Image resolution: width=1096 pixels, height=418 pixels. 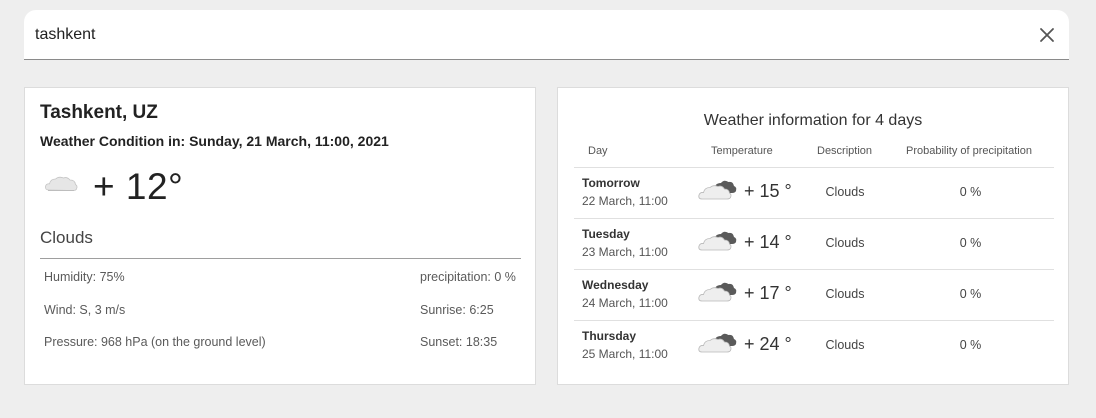 I want to click on divider, so click(x=280, y=258).